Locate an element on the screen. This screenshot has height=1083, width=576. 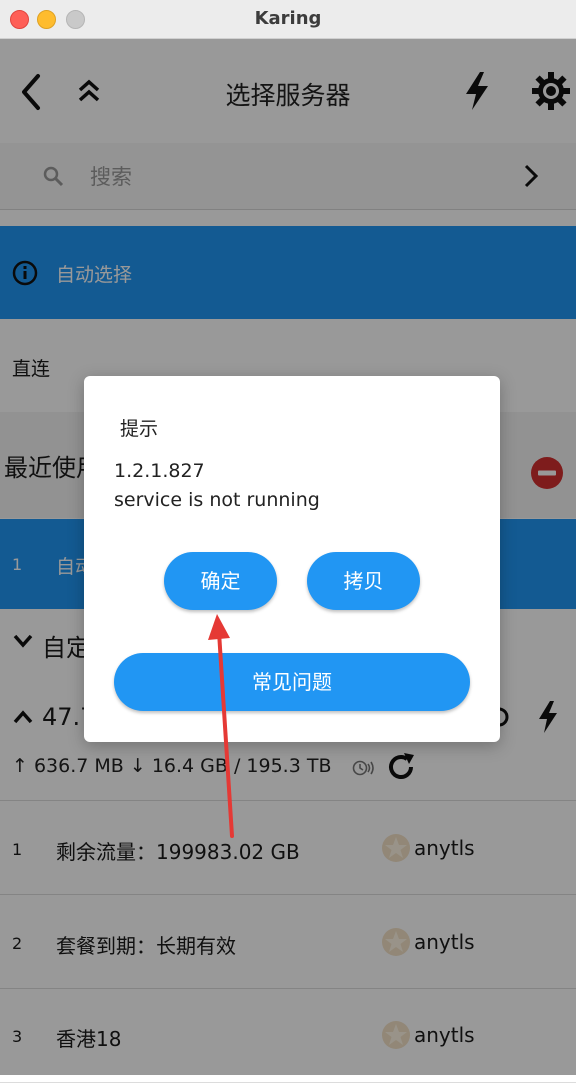
dialog-message: service is not running is located at coordinates (217, 500).